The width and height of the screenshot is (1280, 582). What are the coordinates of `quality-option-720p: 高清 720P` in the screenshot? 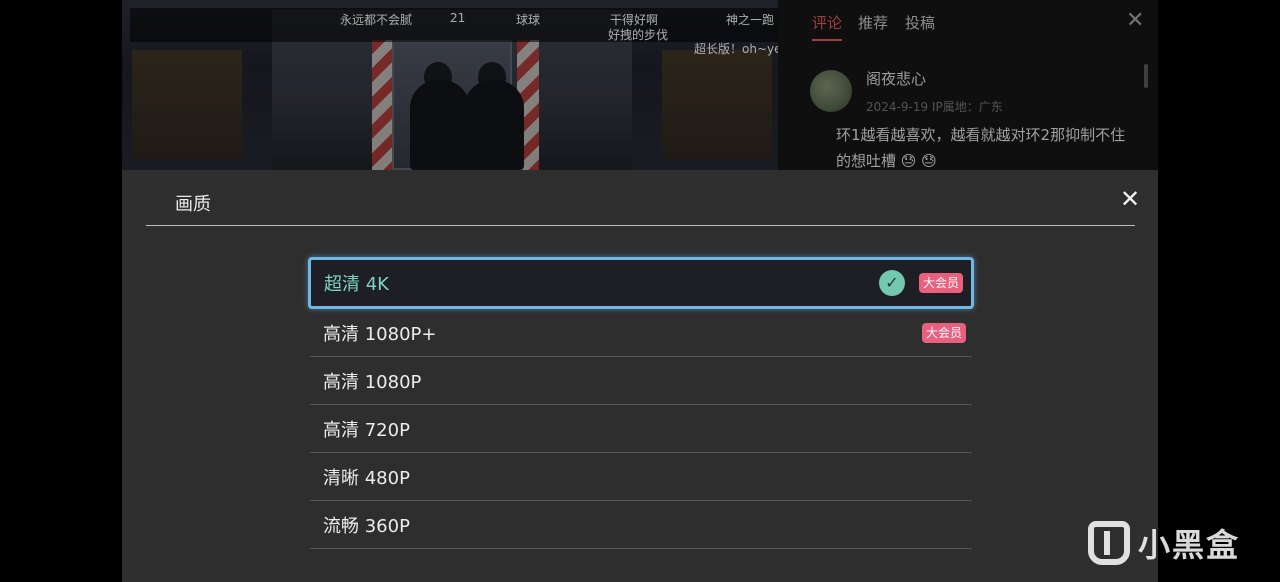 It's located at (641, 429).